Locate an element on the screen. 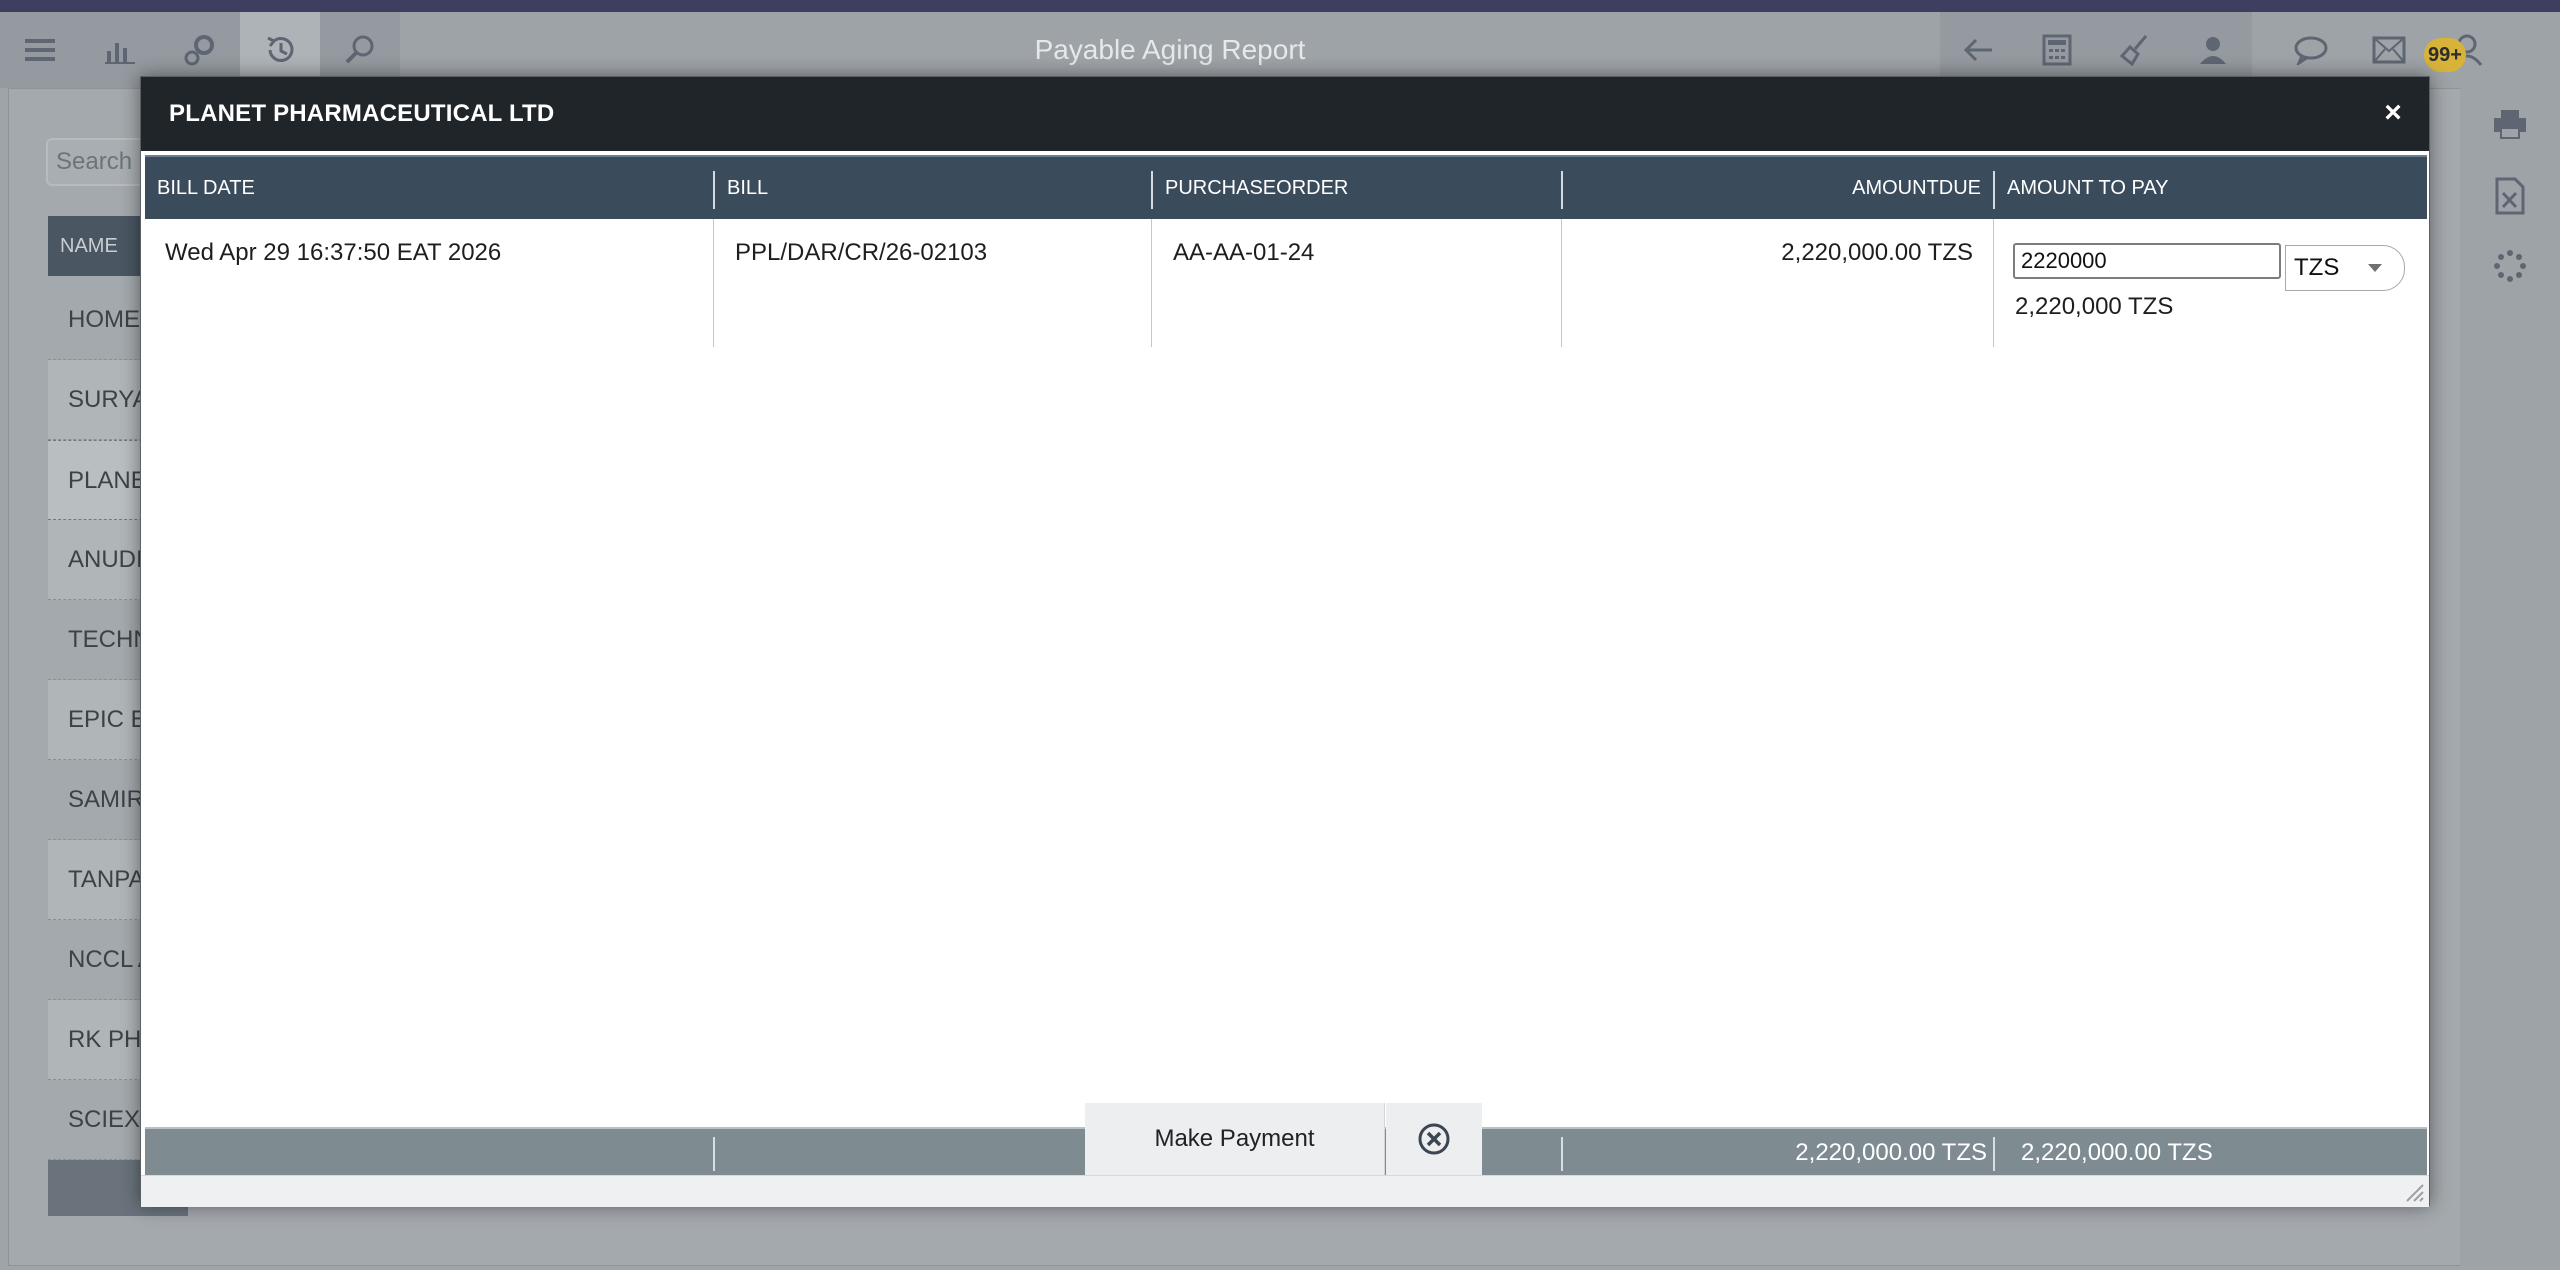 The image size is (2560, 1270). menu-icon is located at coordinates (40, 50).